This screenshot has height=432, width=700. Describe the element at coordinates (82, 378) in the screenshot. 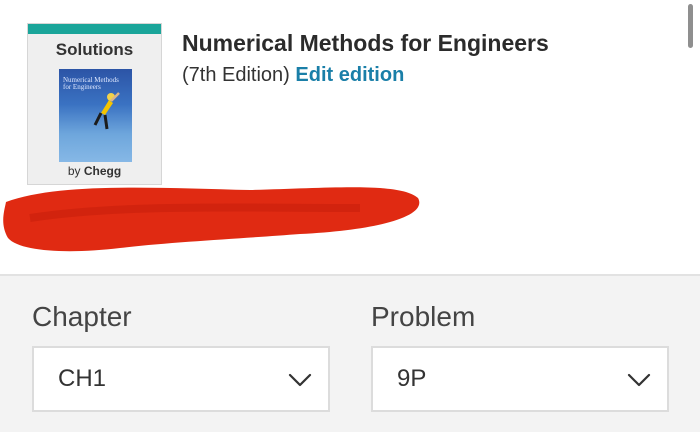

I see `chapter-select-value: CH1` at that location.